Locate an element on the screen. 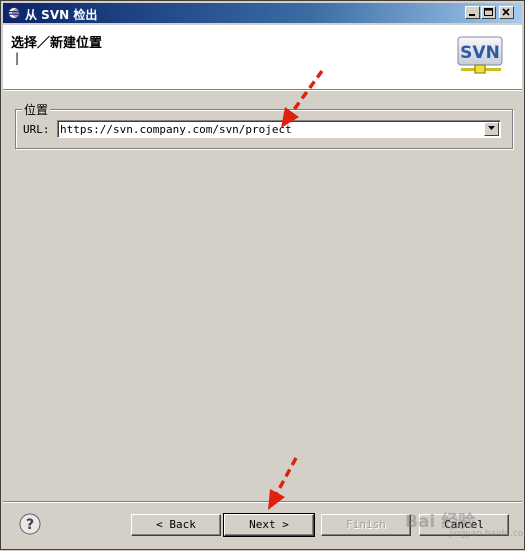  annotation-arrow-url is located at coordinates (307, 91).